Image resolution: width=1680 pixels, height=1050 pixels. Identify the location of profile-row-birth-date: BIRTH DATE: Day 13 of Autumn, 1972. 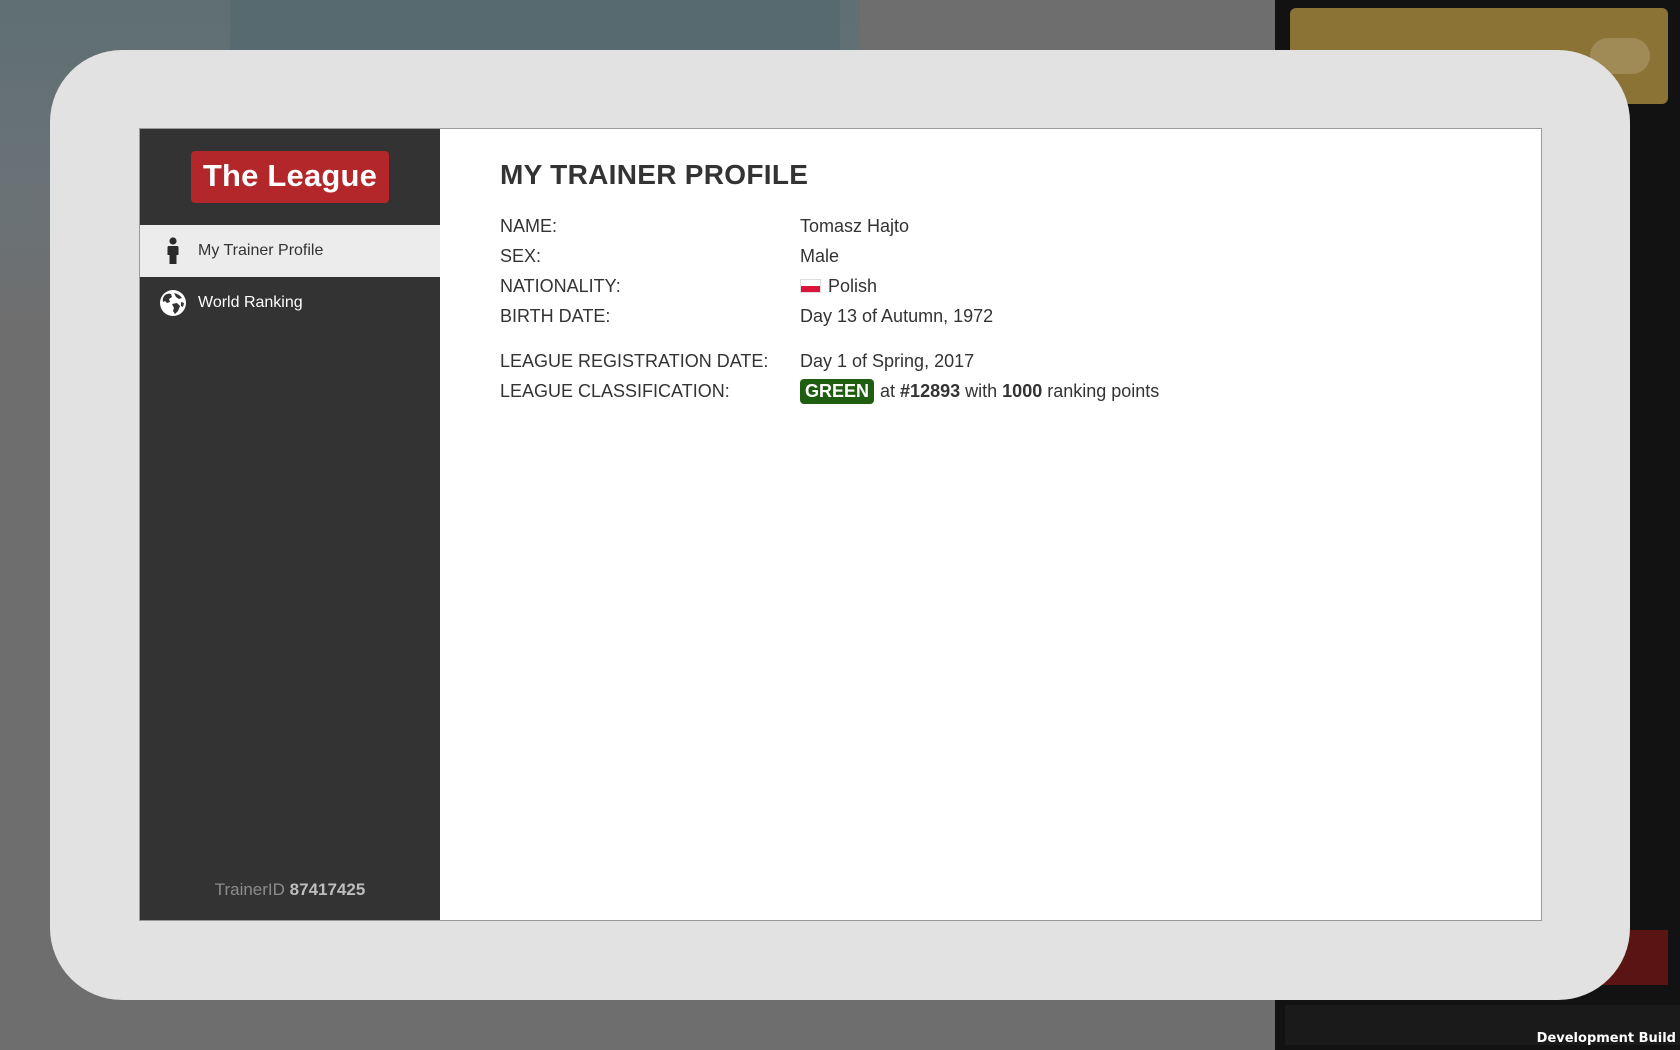
(990, 316).